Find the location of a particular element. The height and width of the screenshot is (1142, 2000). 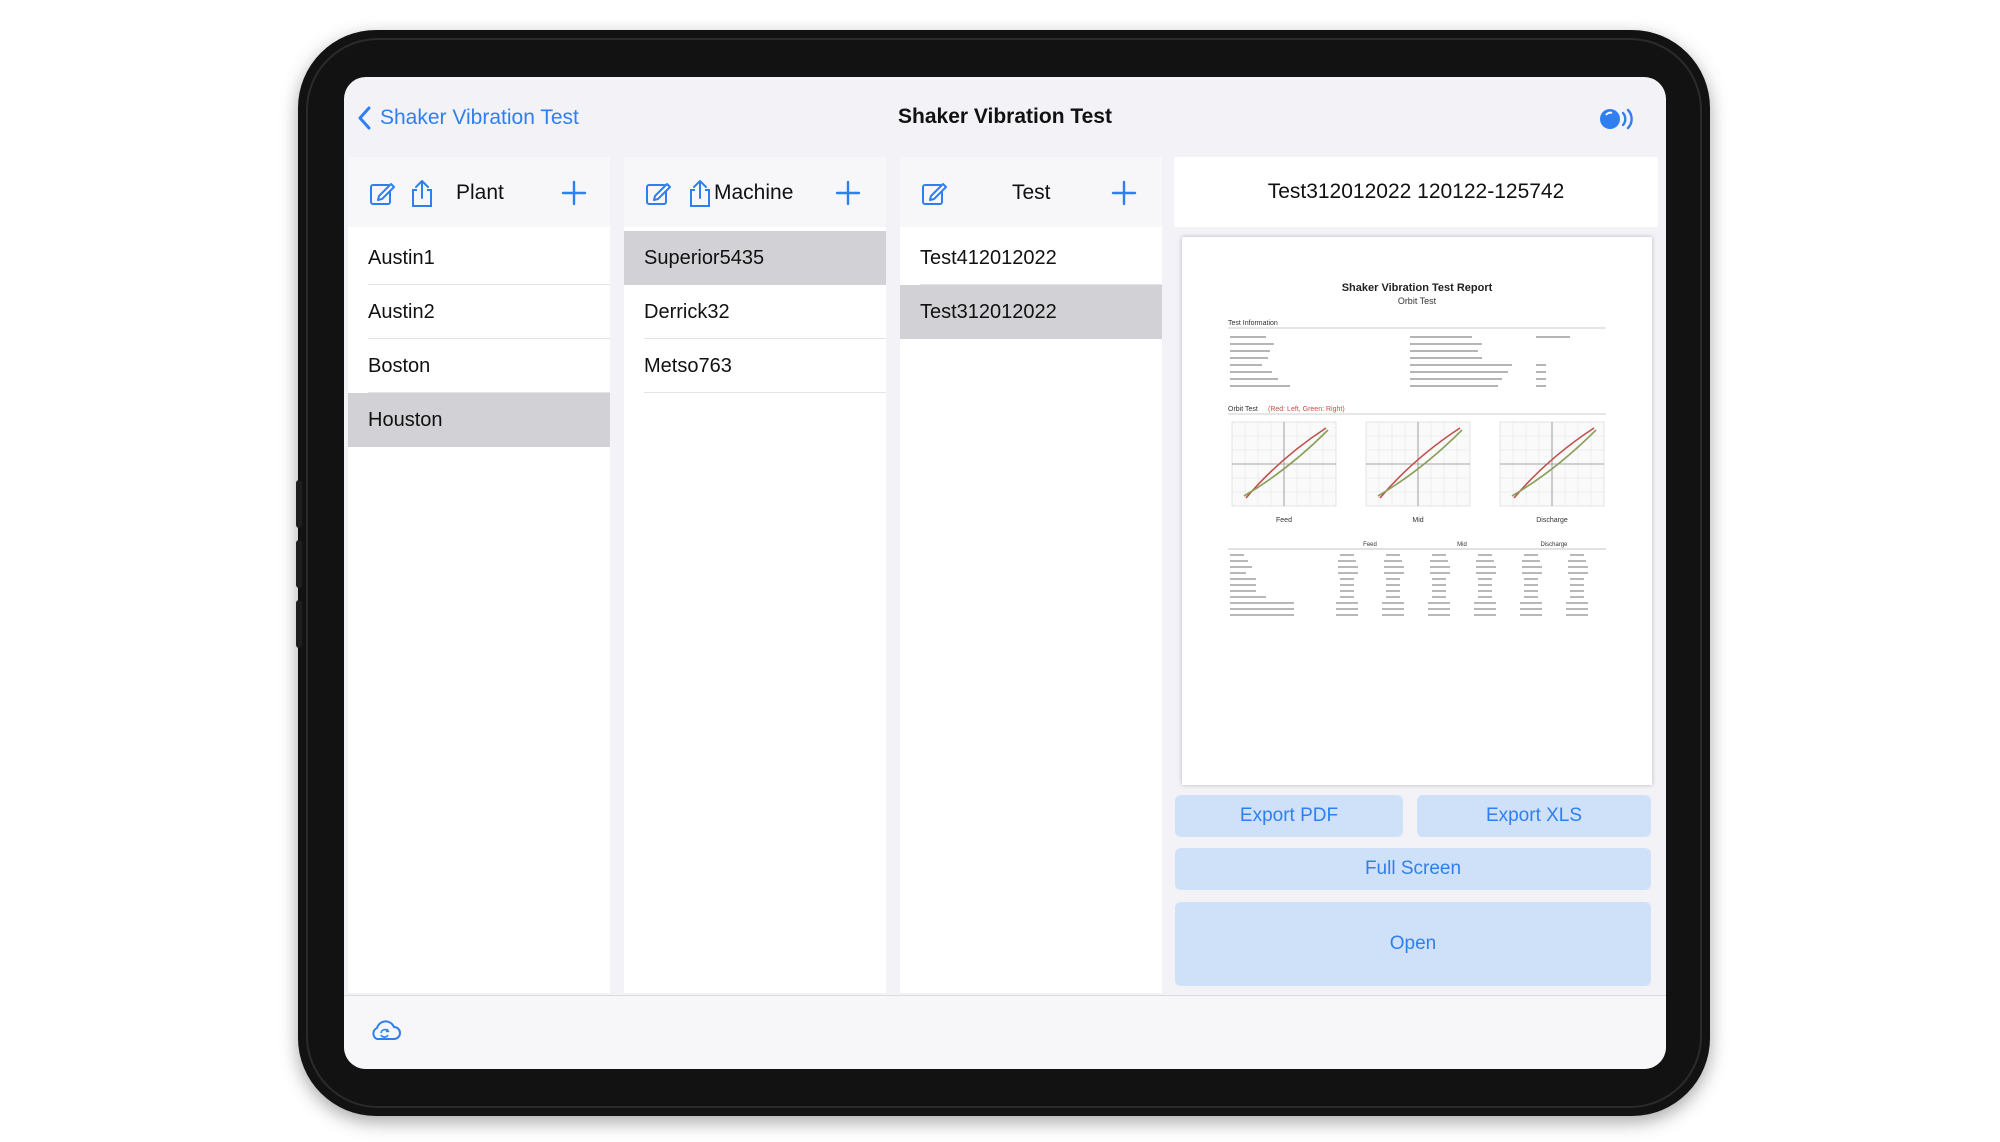

report-section-info: Test Information is located at coordinates (1253, 323).